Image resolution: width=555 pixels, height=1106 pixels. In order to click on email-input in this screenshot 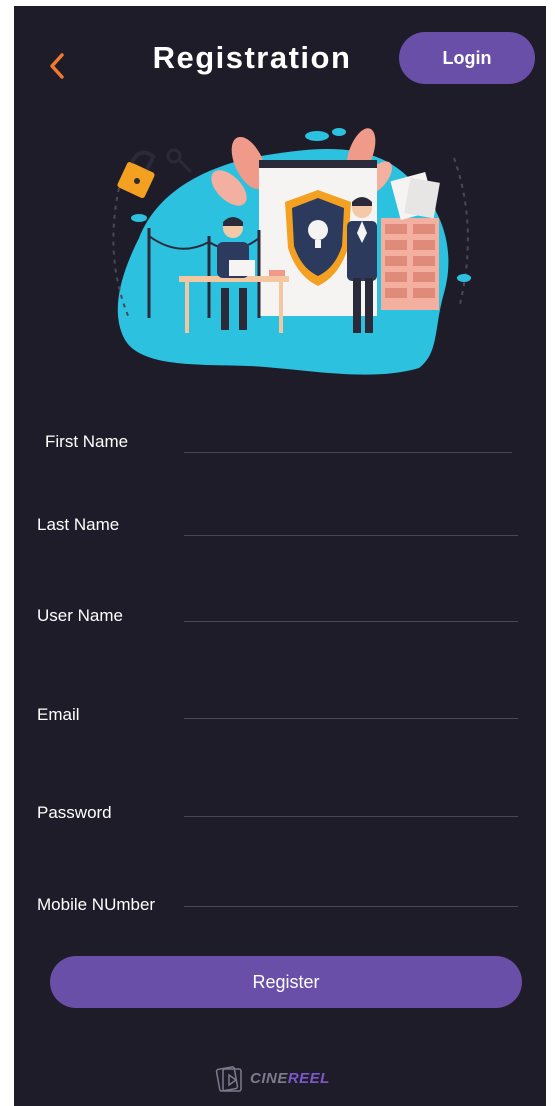, I will do `click(351, 703)`.